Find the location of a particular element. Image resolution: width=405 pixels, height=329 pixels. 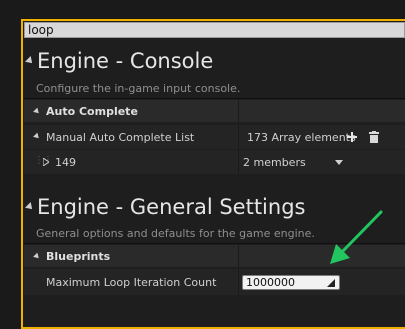

array-count: 173 Array elements is located at coordinates (301, 137).